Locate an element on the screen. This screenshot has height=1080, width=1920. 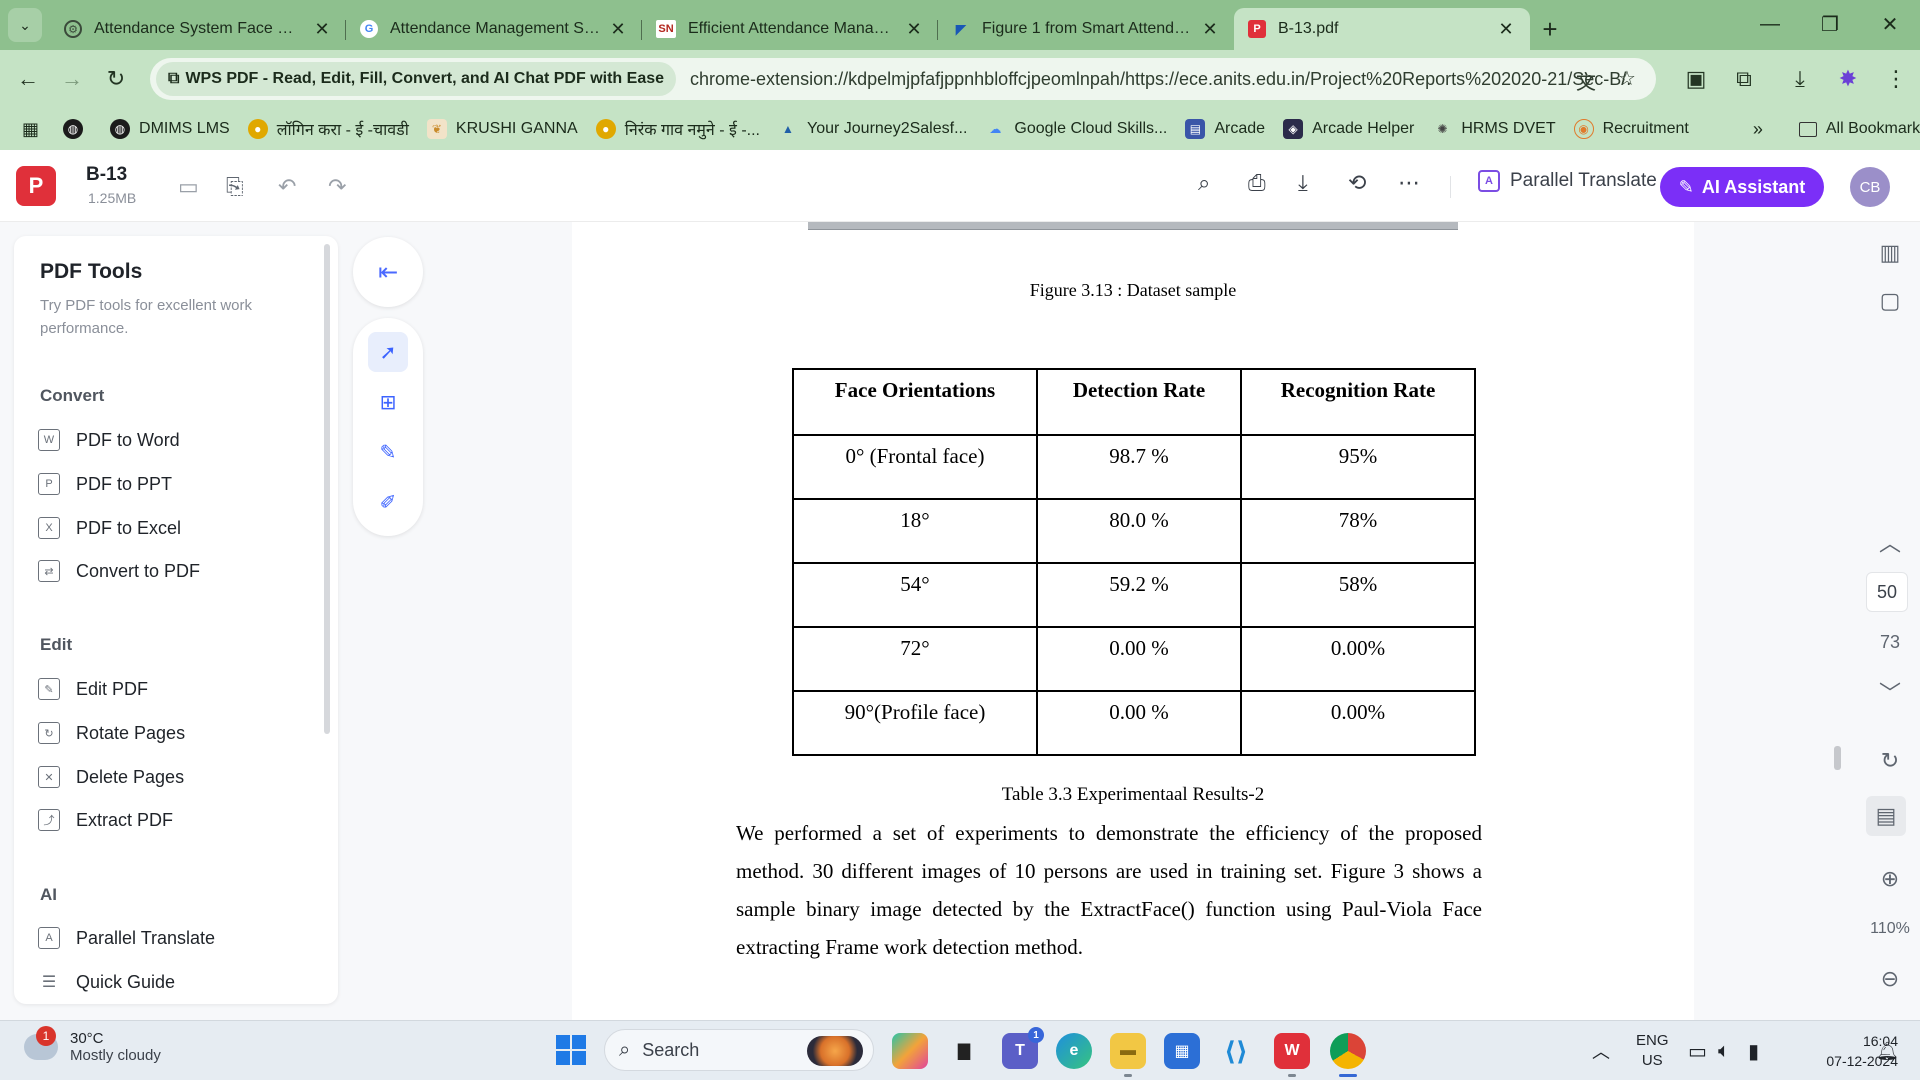
sidebar-scrollbar is located at coordinates (327, 489).